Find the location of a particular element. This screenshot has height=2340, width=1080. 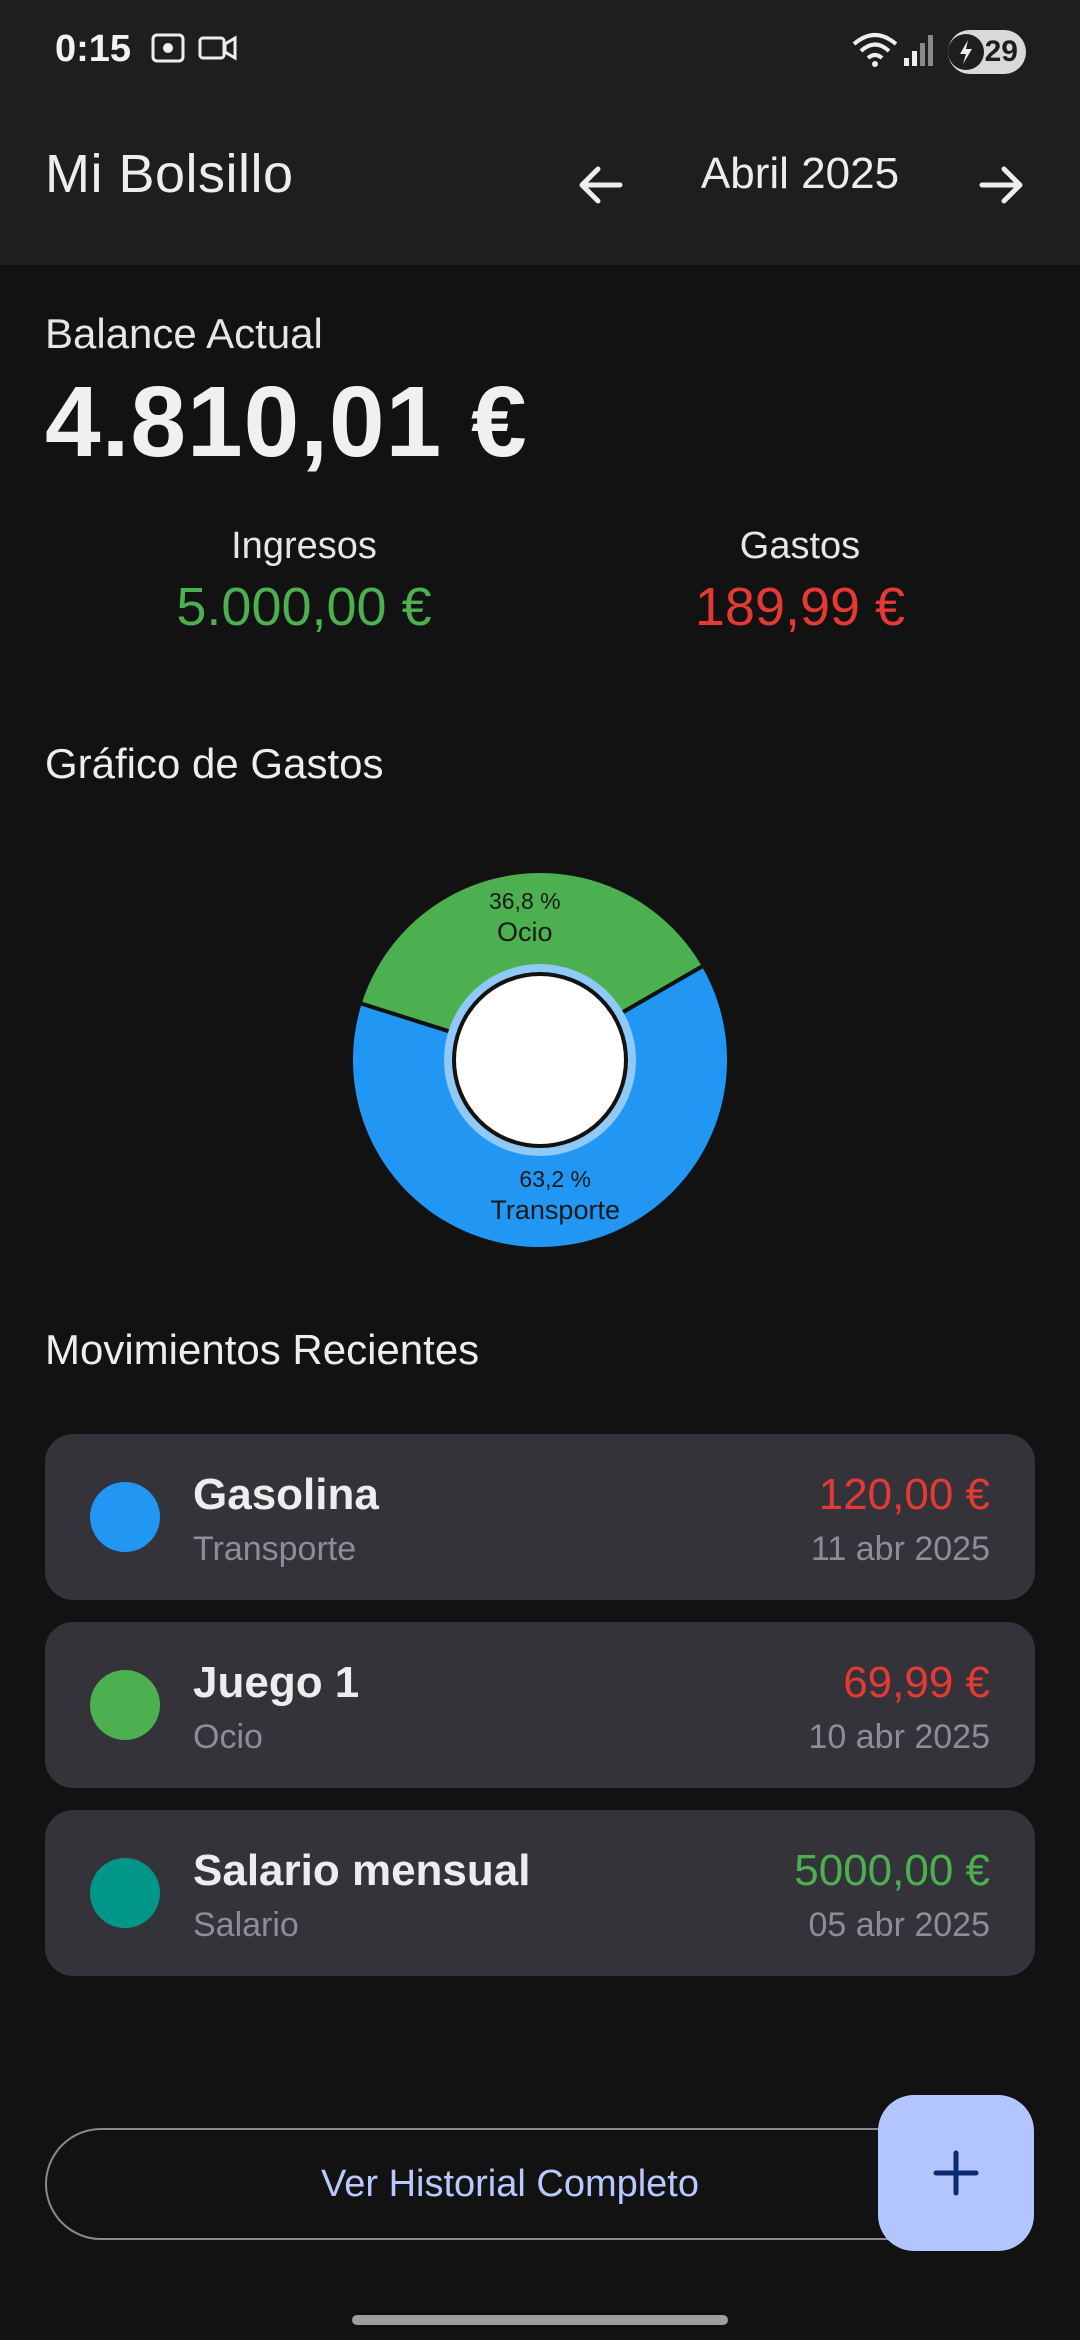

slice-percent-label: 63,2 % is located at coordinates (555, 1179).